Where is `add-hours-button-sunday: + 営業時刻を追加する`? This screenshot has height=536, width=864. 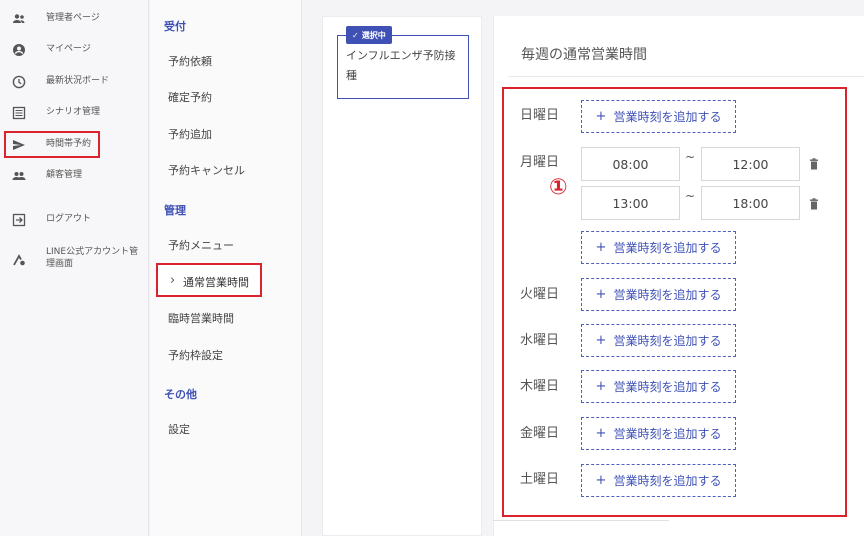 add-hours-button-sunday: + 営業時刻を追加する is located at coordinates (658, 116).